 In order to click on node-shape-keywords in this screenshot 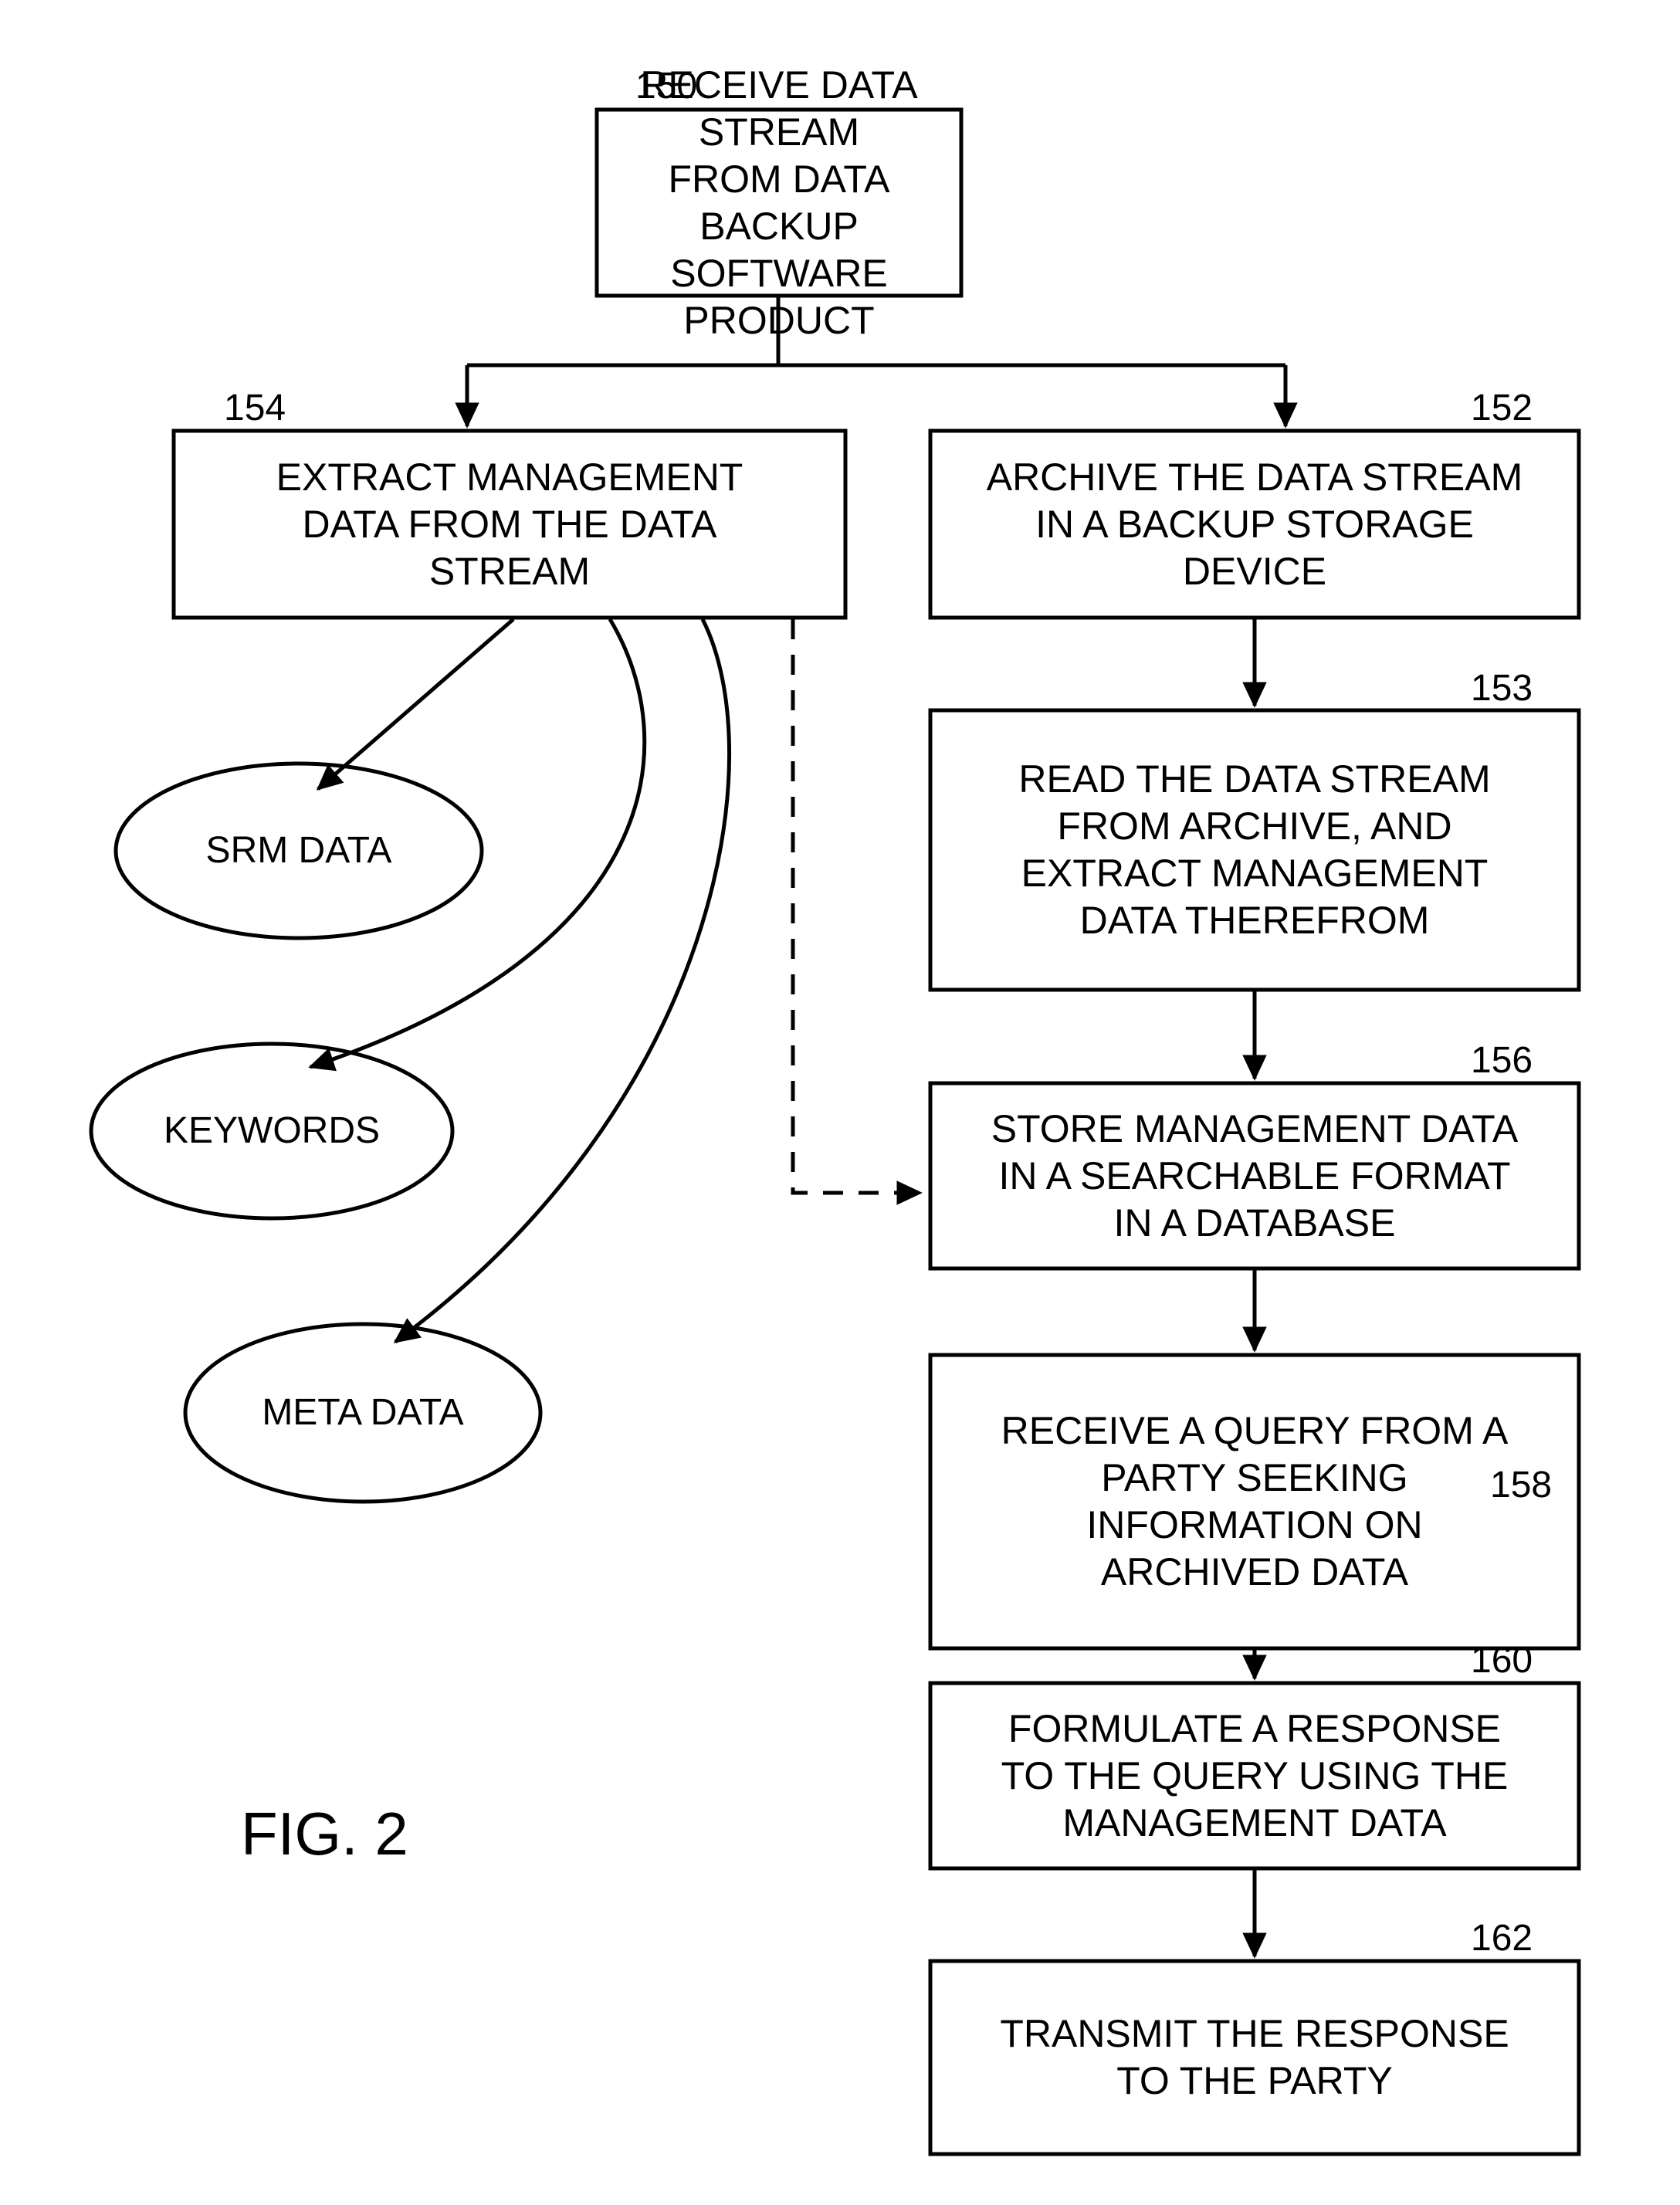, I will do `click(272, 1131)`.